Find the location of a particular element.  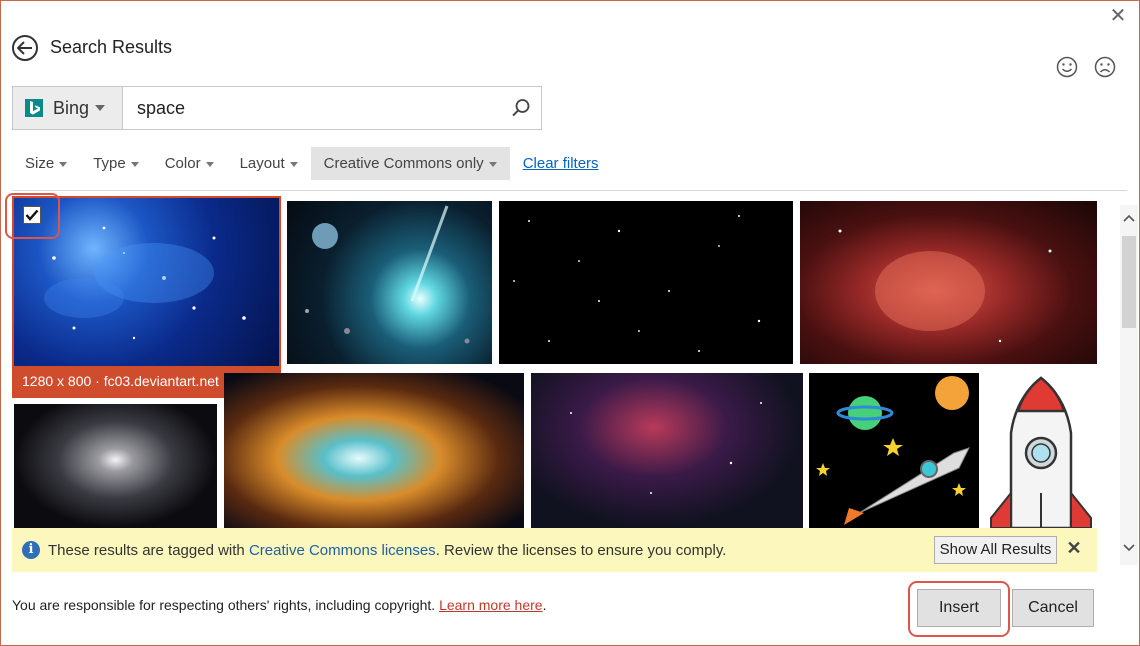

search-bar: Bing is located at coordinates (277, 108).